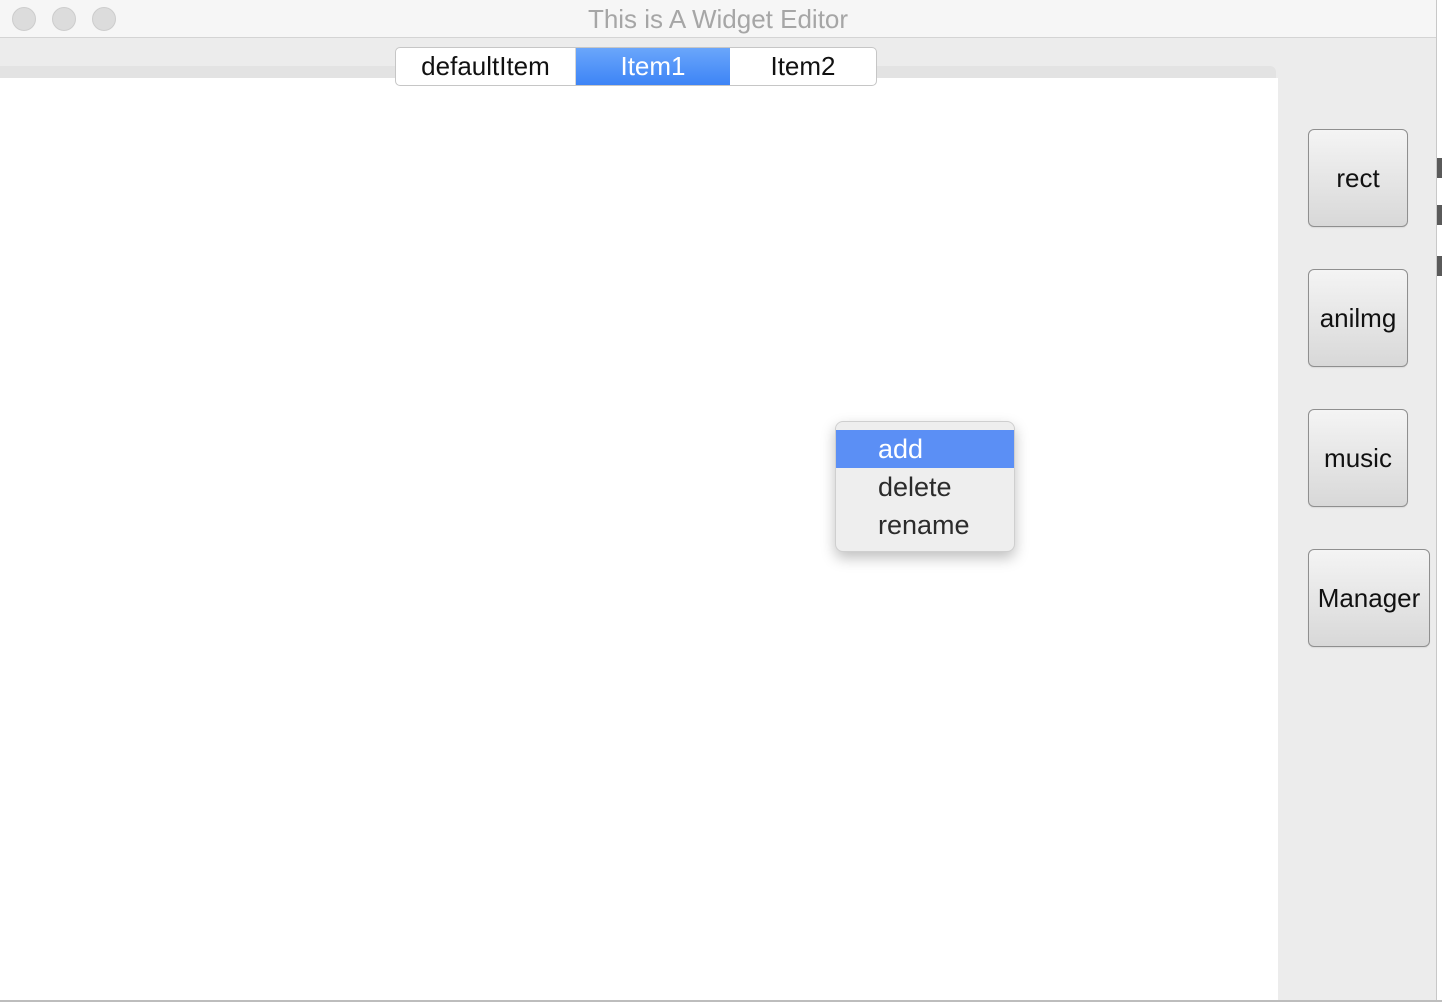 Image resolution: width=1442 pixels, height=1002 pixels. What do you see at coordinates (803, 66) in the screenshot?
I see `tab-item2: Item2` at bounding box center [803, 66].